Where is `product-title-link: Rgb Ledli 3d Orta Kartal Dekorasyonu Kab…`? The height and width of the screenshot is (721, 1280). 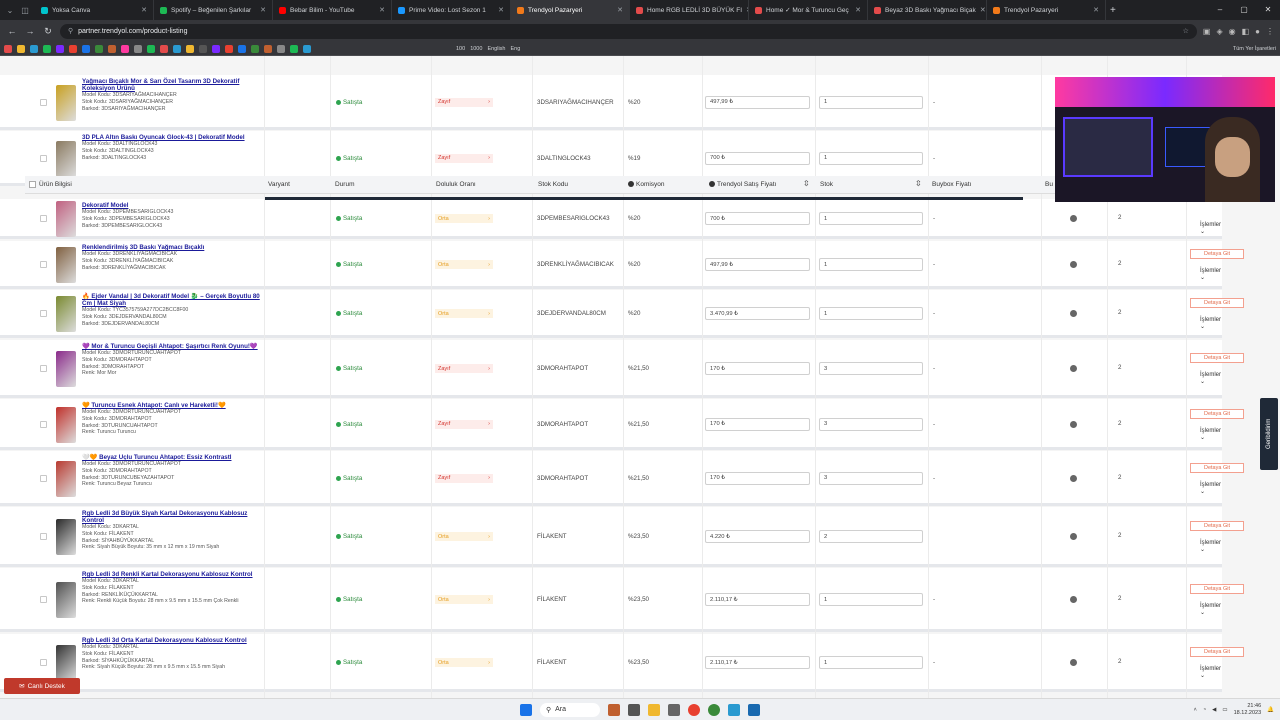 product-title-link: Rgb Ledli 3d Orta Kartal Dekorasyonu Kab… is located at coordinates (172, 640).